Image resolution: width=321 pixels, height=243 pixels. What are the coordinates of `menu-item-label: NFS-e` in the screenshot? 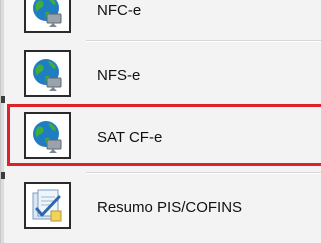 It's located at (119, 75).